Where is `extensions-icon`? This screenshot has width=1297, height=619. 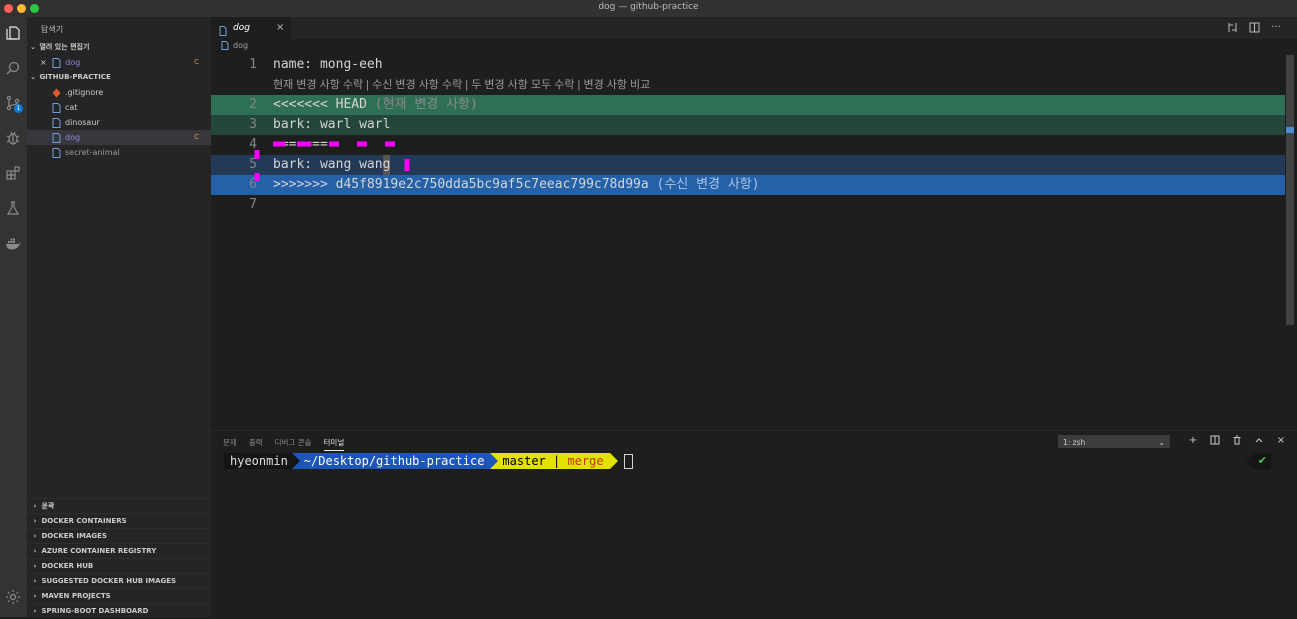
extensions-icon is located at coordinates (13, 173).